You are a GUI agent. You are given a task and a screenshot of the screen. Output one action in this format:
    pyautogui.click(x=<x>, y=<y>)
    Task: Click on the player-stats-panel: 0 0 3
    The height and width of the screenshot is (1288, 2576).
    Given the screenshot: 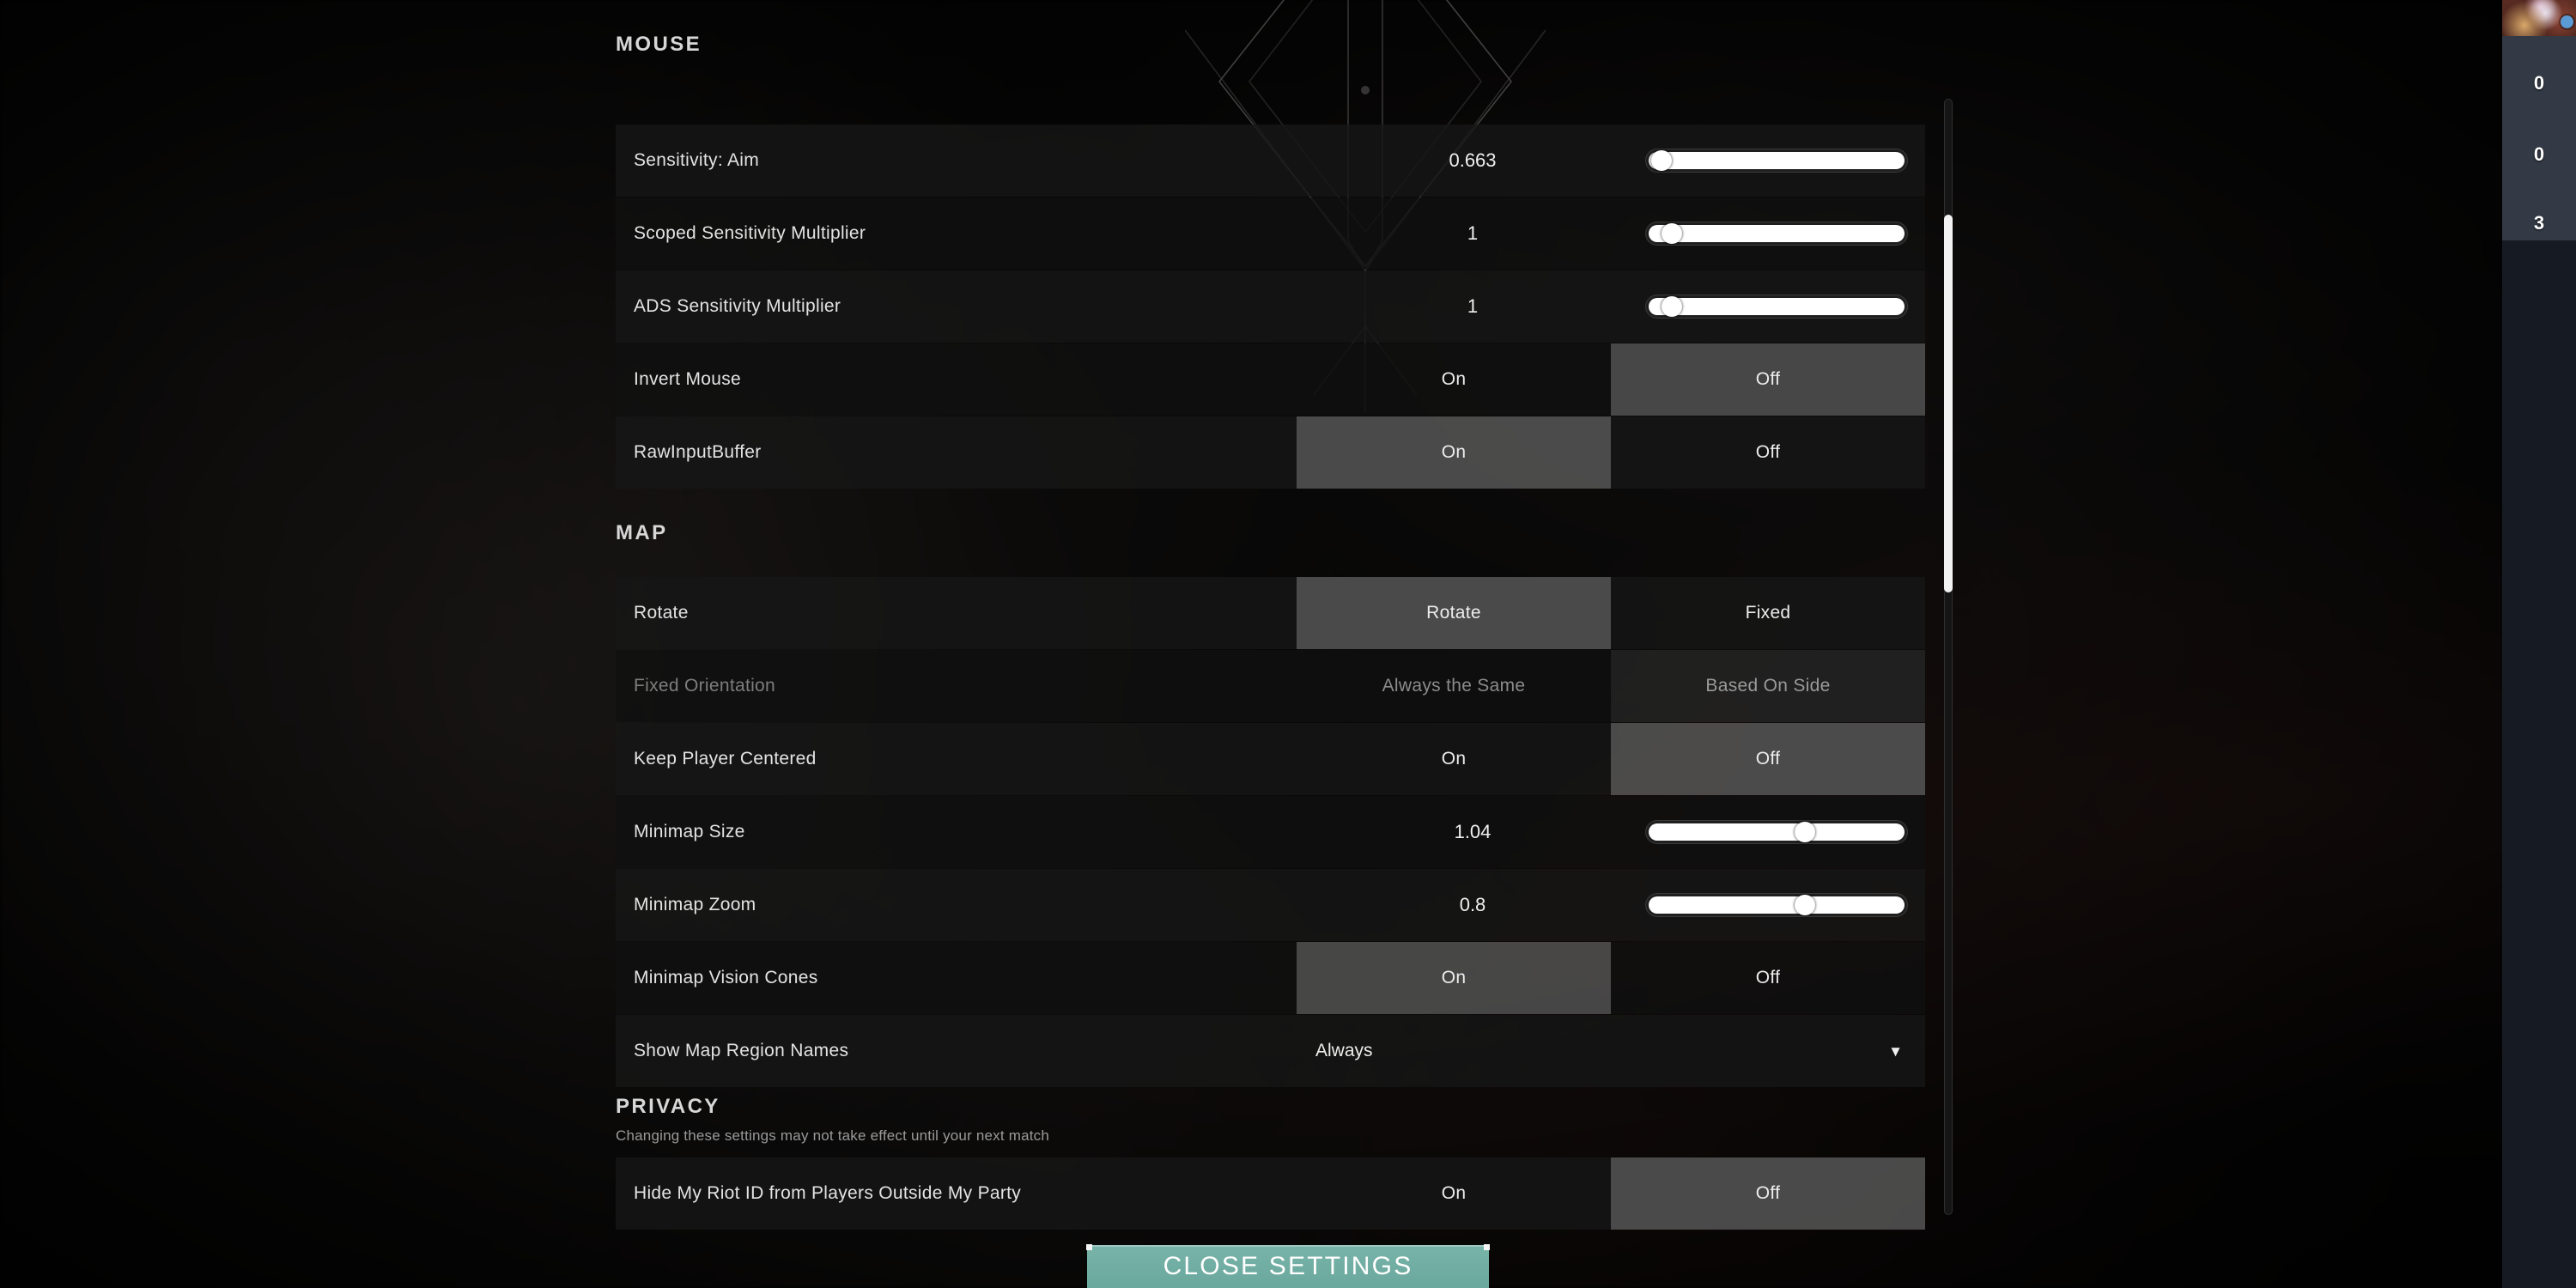 What is the action you would take?
    pyautogui.click(x=2539, y=138)
    